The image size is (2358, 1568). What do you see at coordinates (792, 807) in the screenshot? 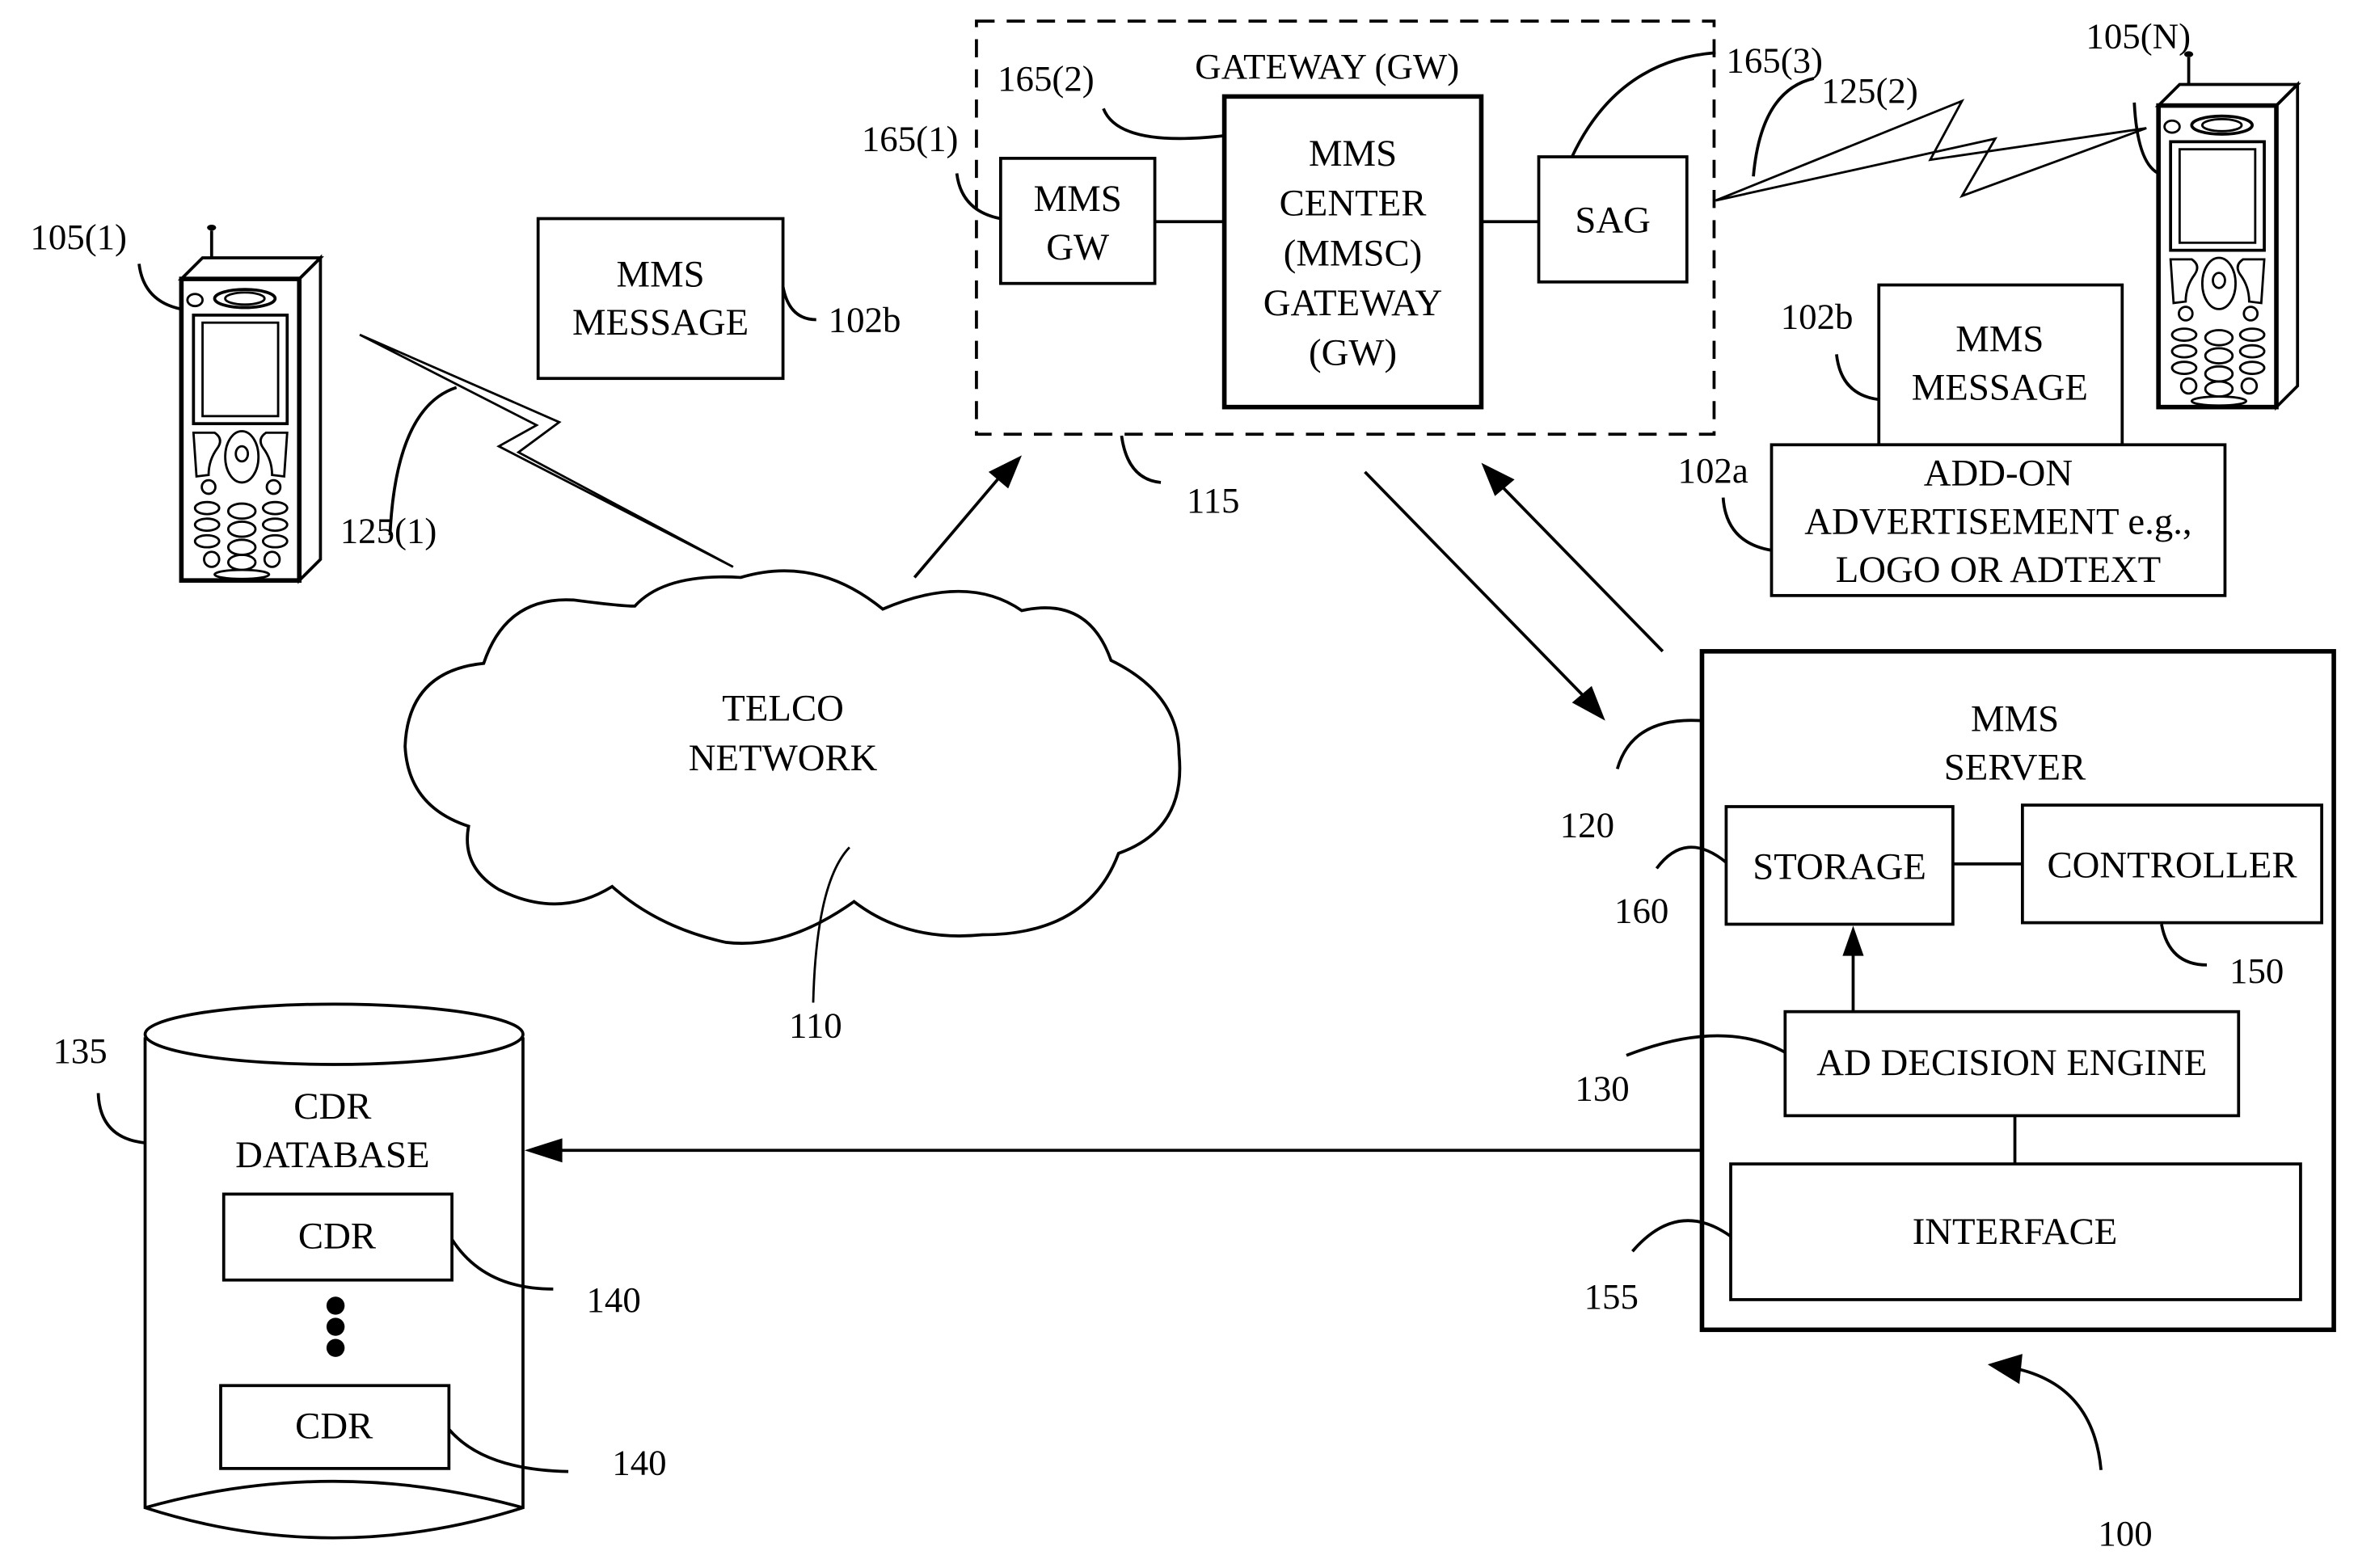
I see `telco-network: TELCO NETWORK 110` at bounding box center [792, 807].